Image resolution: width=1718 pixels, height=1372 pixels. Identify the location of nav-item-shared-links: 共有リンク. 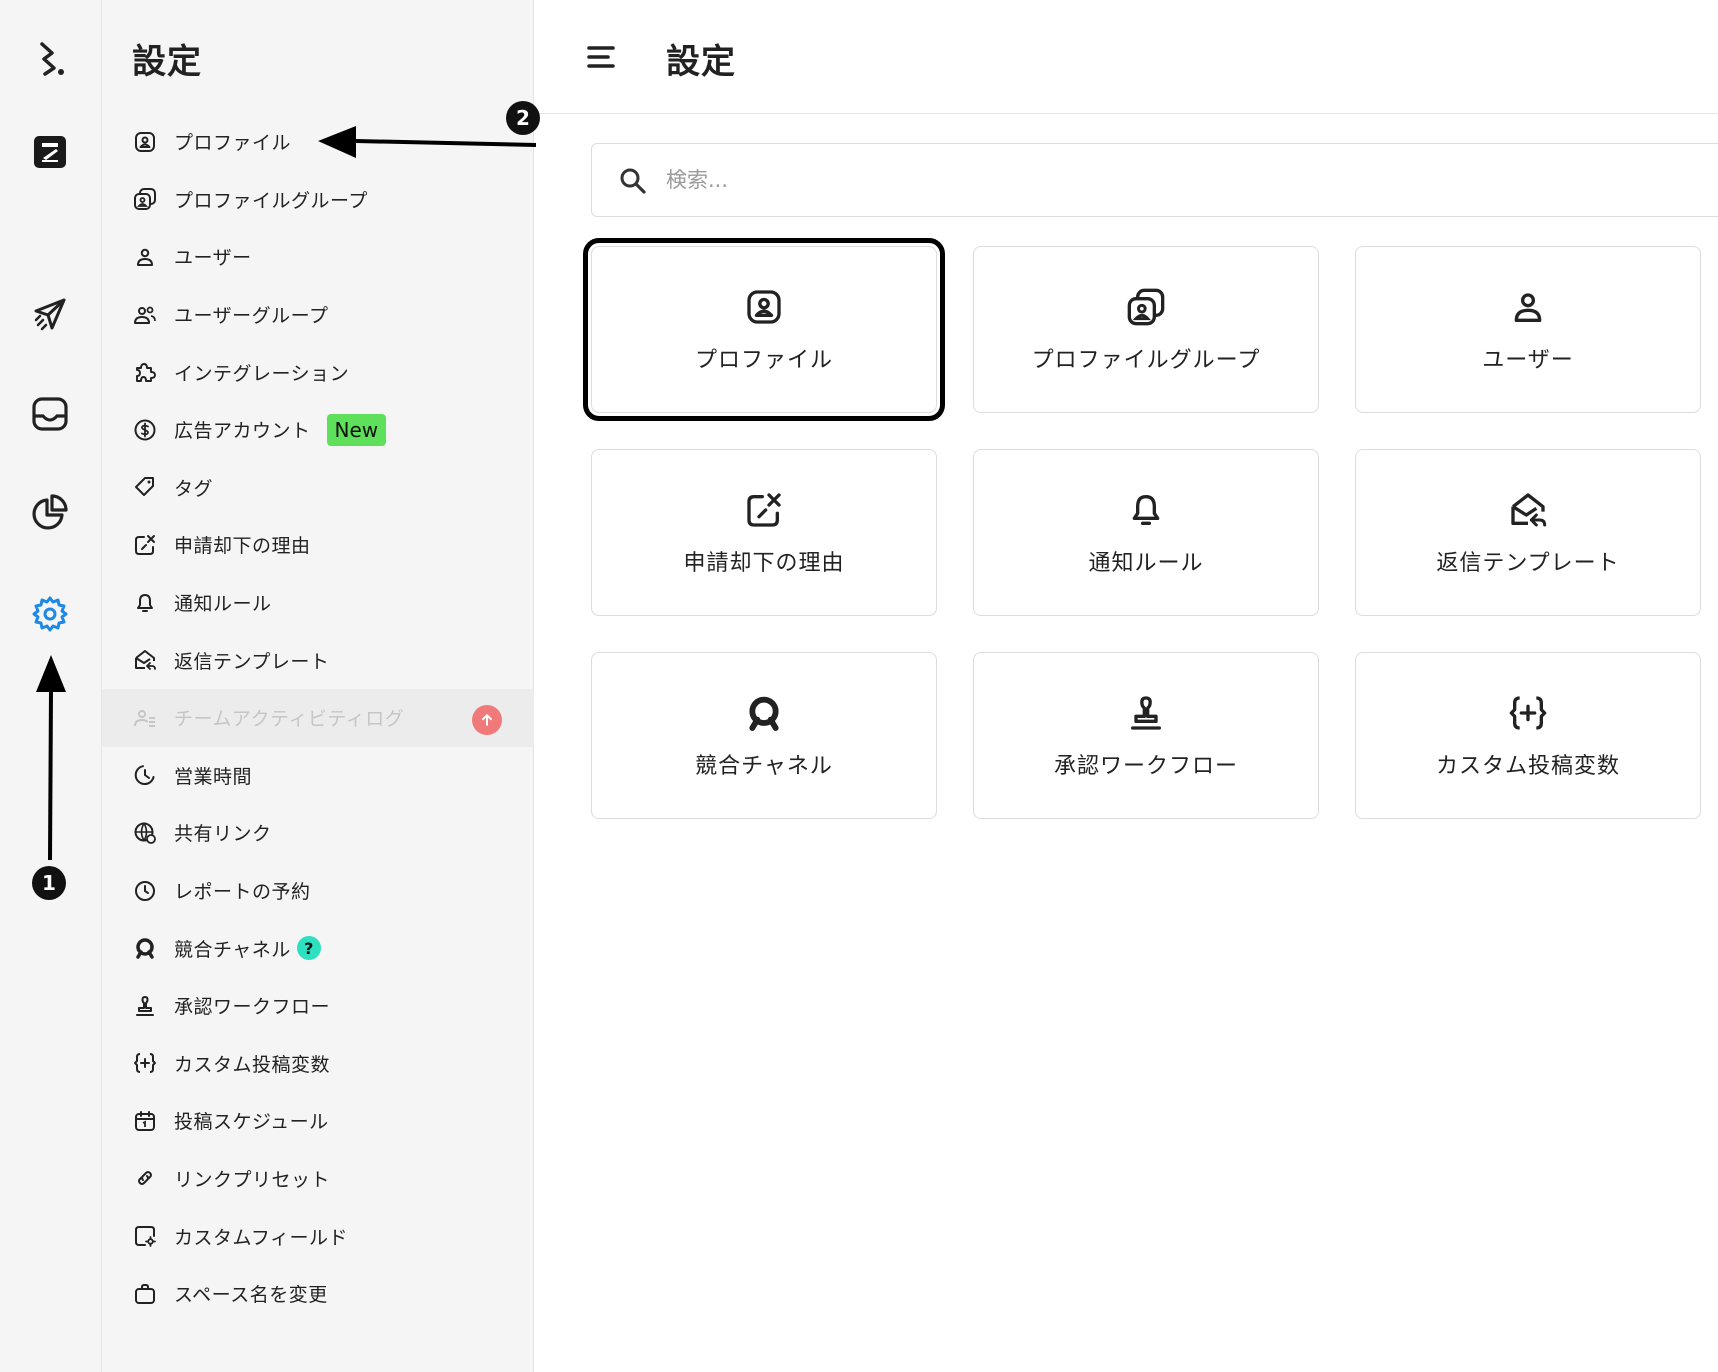
(318, 833).